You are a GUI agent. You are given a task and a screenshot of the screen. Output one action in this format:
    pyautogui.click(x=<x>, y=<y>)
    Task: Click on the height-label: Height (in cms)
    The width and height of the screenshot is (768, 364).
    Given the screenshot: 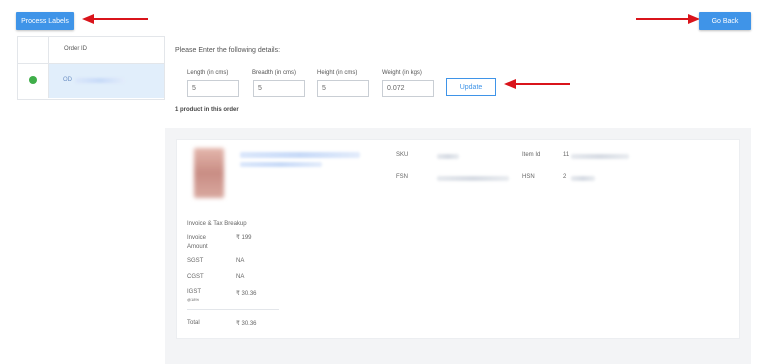 What is the action you would take?
    pyautogui.click(x=337, y=73)
    